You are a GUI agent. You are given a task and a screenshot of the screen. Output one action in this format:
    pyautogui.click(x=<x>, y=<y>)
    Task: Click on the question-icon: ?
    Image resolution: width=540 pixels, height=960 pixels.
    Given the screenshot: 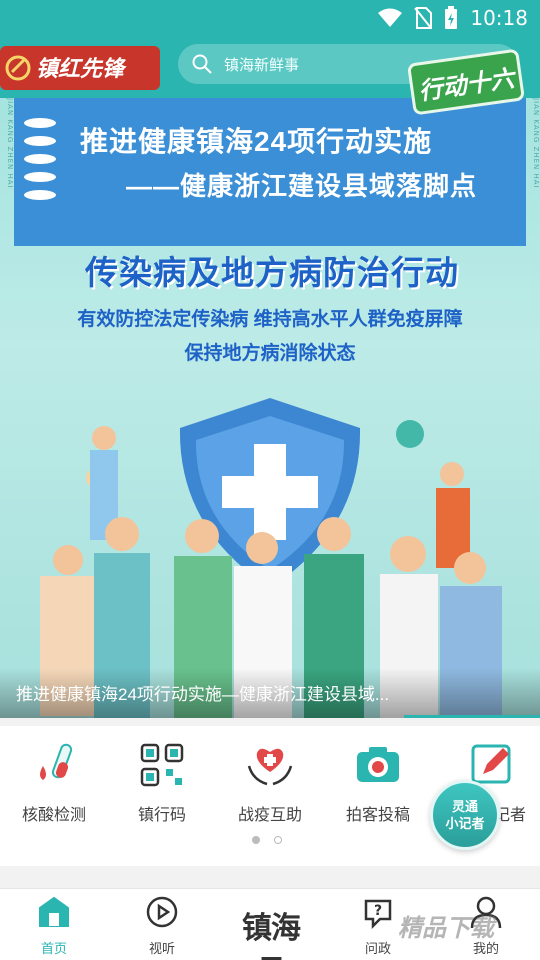 What is the action you would take?
    pyautogui.click(x=378, y=914)
    